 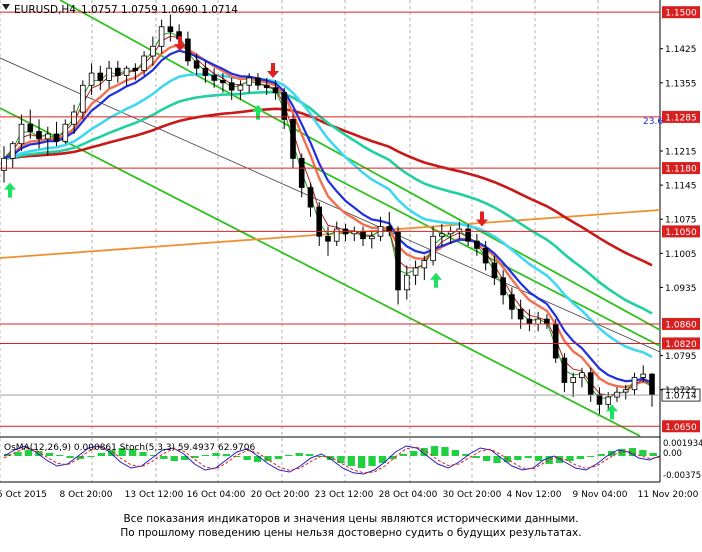 What do you see at coordinates (216, 495) in the screenshot?
I see `time-tick-label: 16 Oct 04:00` at bounding box center [216, 495].